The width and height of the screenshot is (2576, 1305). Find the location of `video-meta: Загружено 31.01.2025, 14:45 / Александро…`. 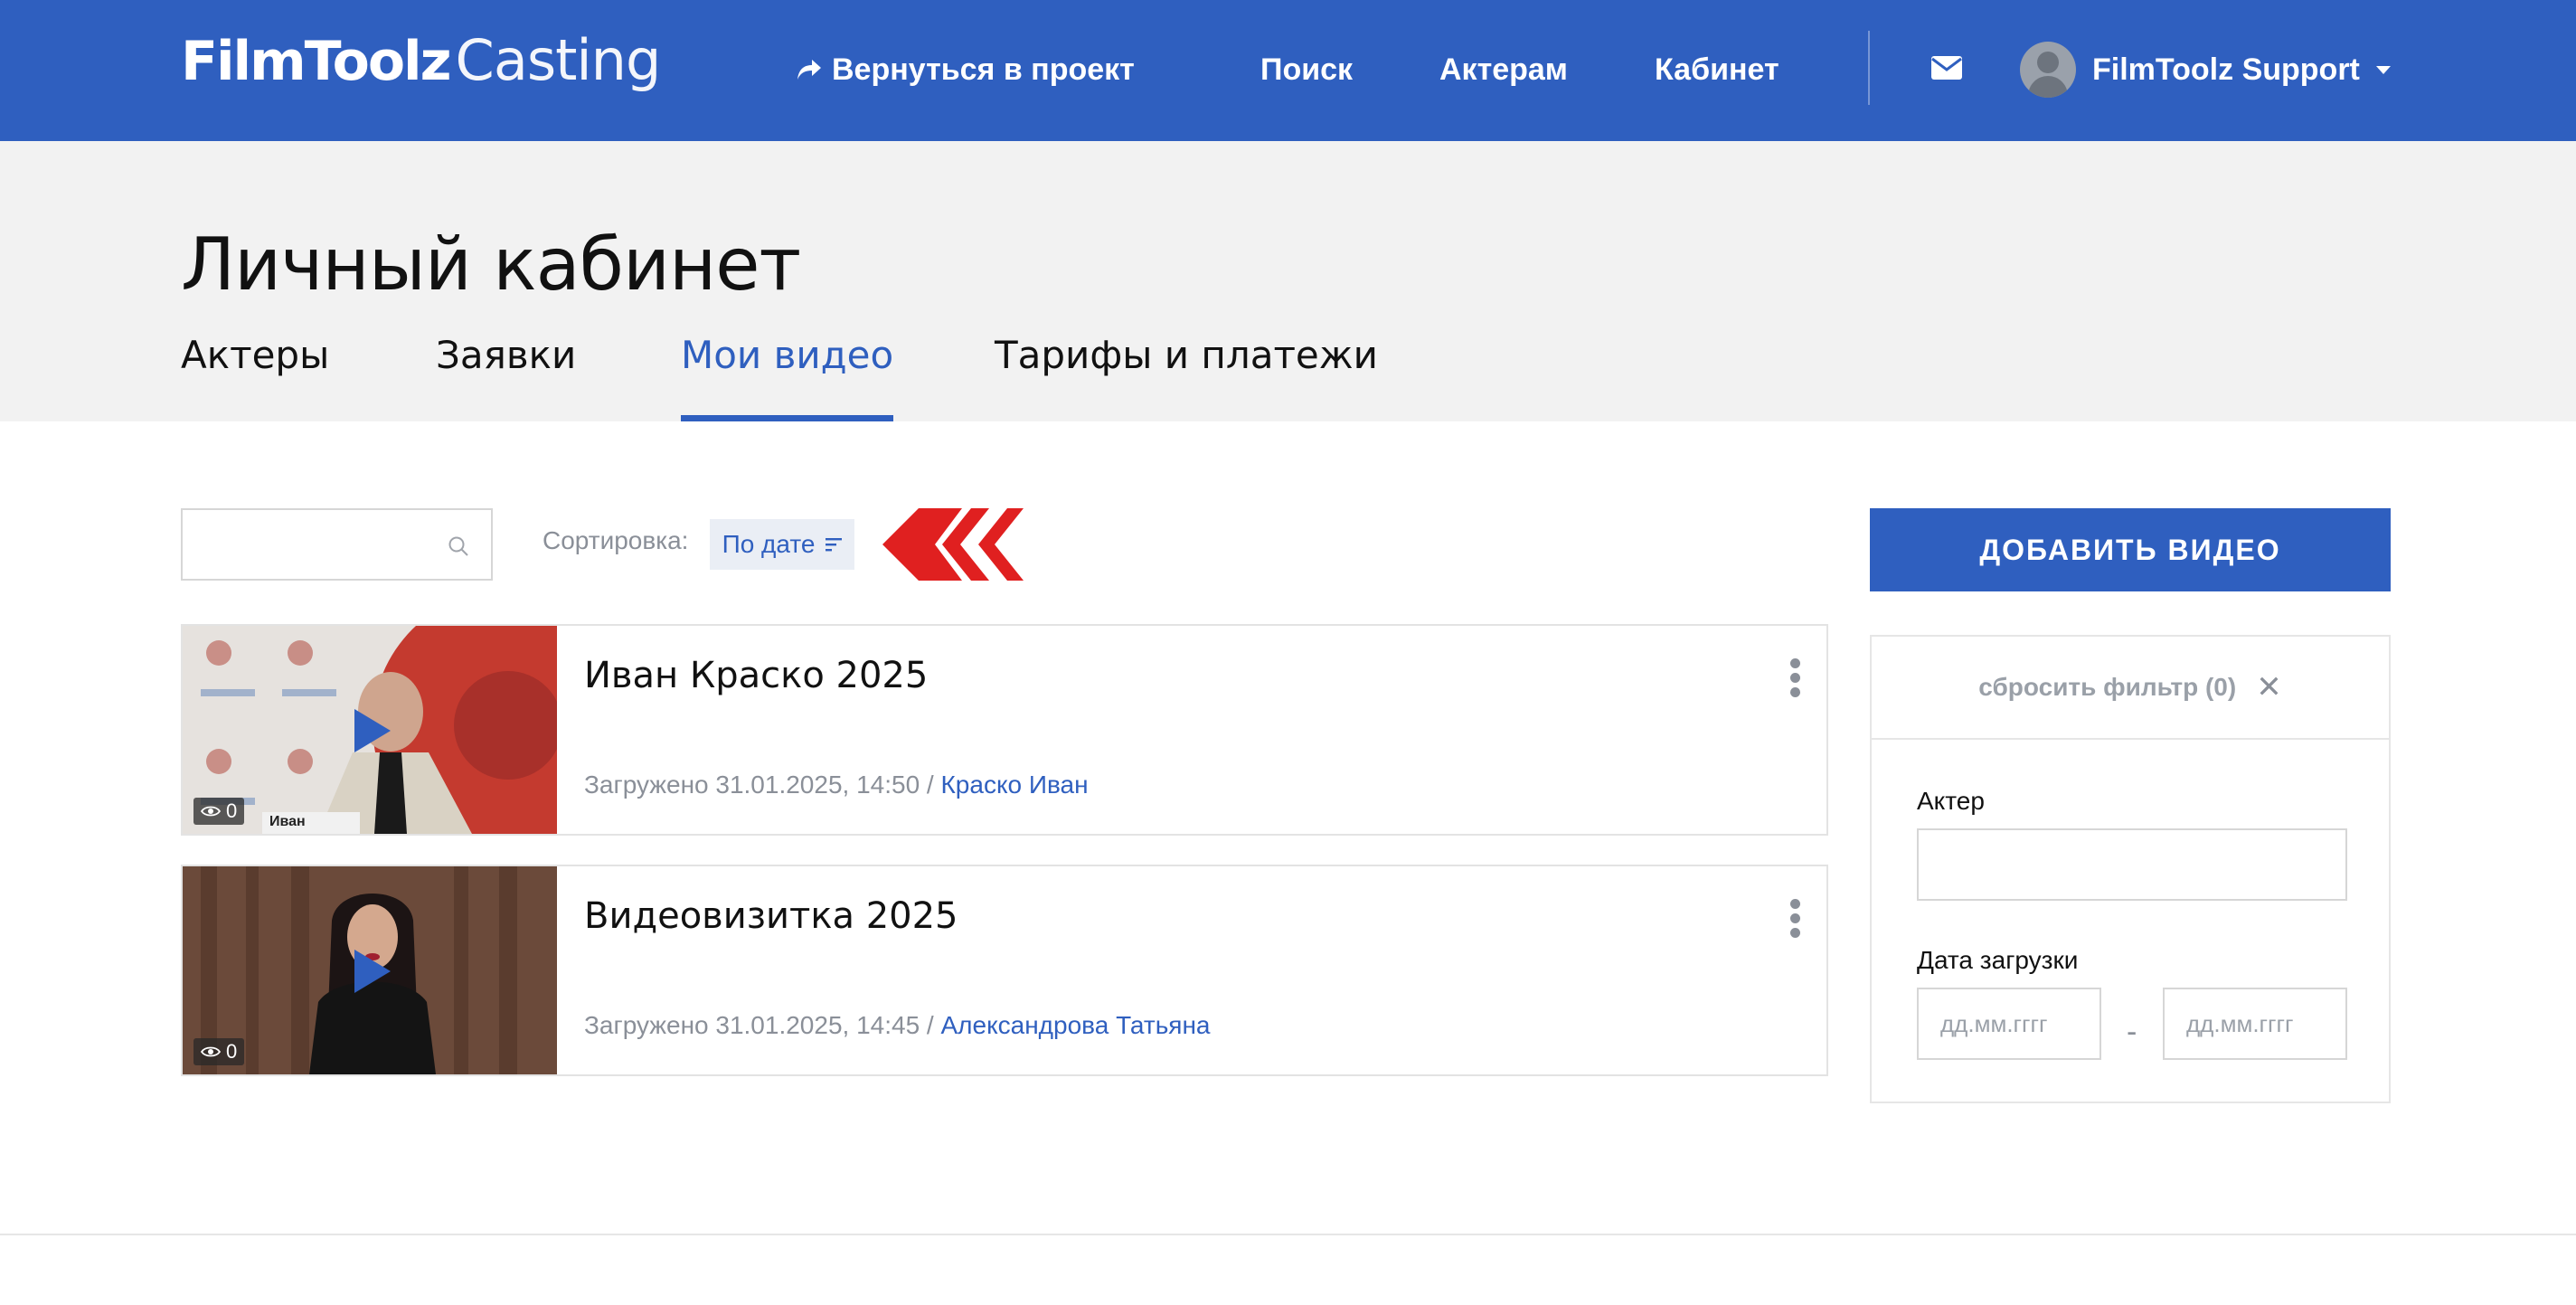

video-meta: Загружено 31.01.2025, 14:45 / Александро… is located at coordinates (897, 1025).